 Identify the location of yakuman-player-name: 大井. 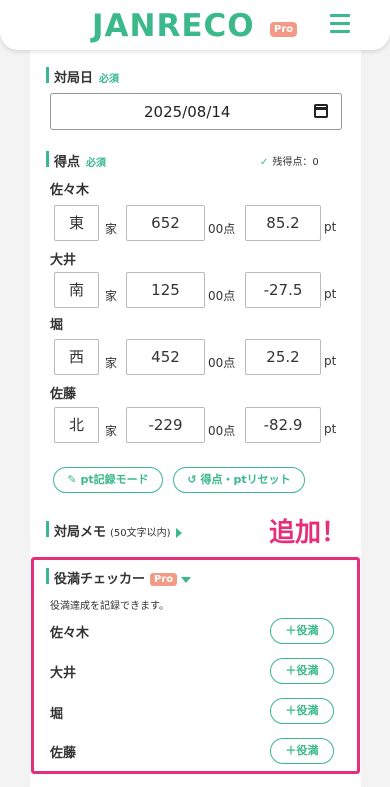
(63, 673).